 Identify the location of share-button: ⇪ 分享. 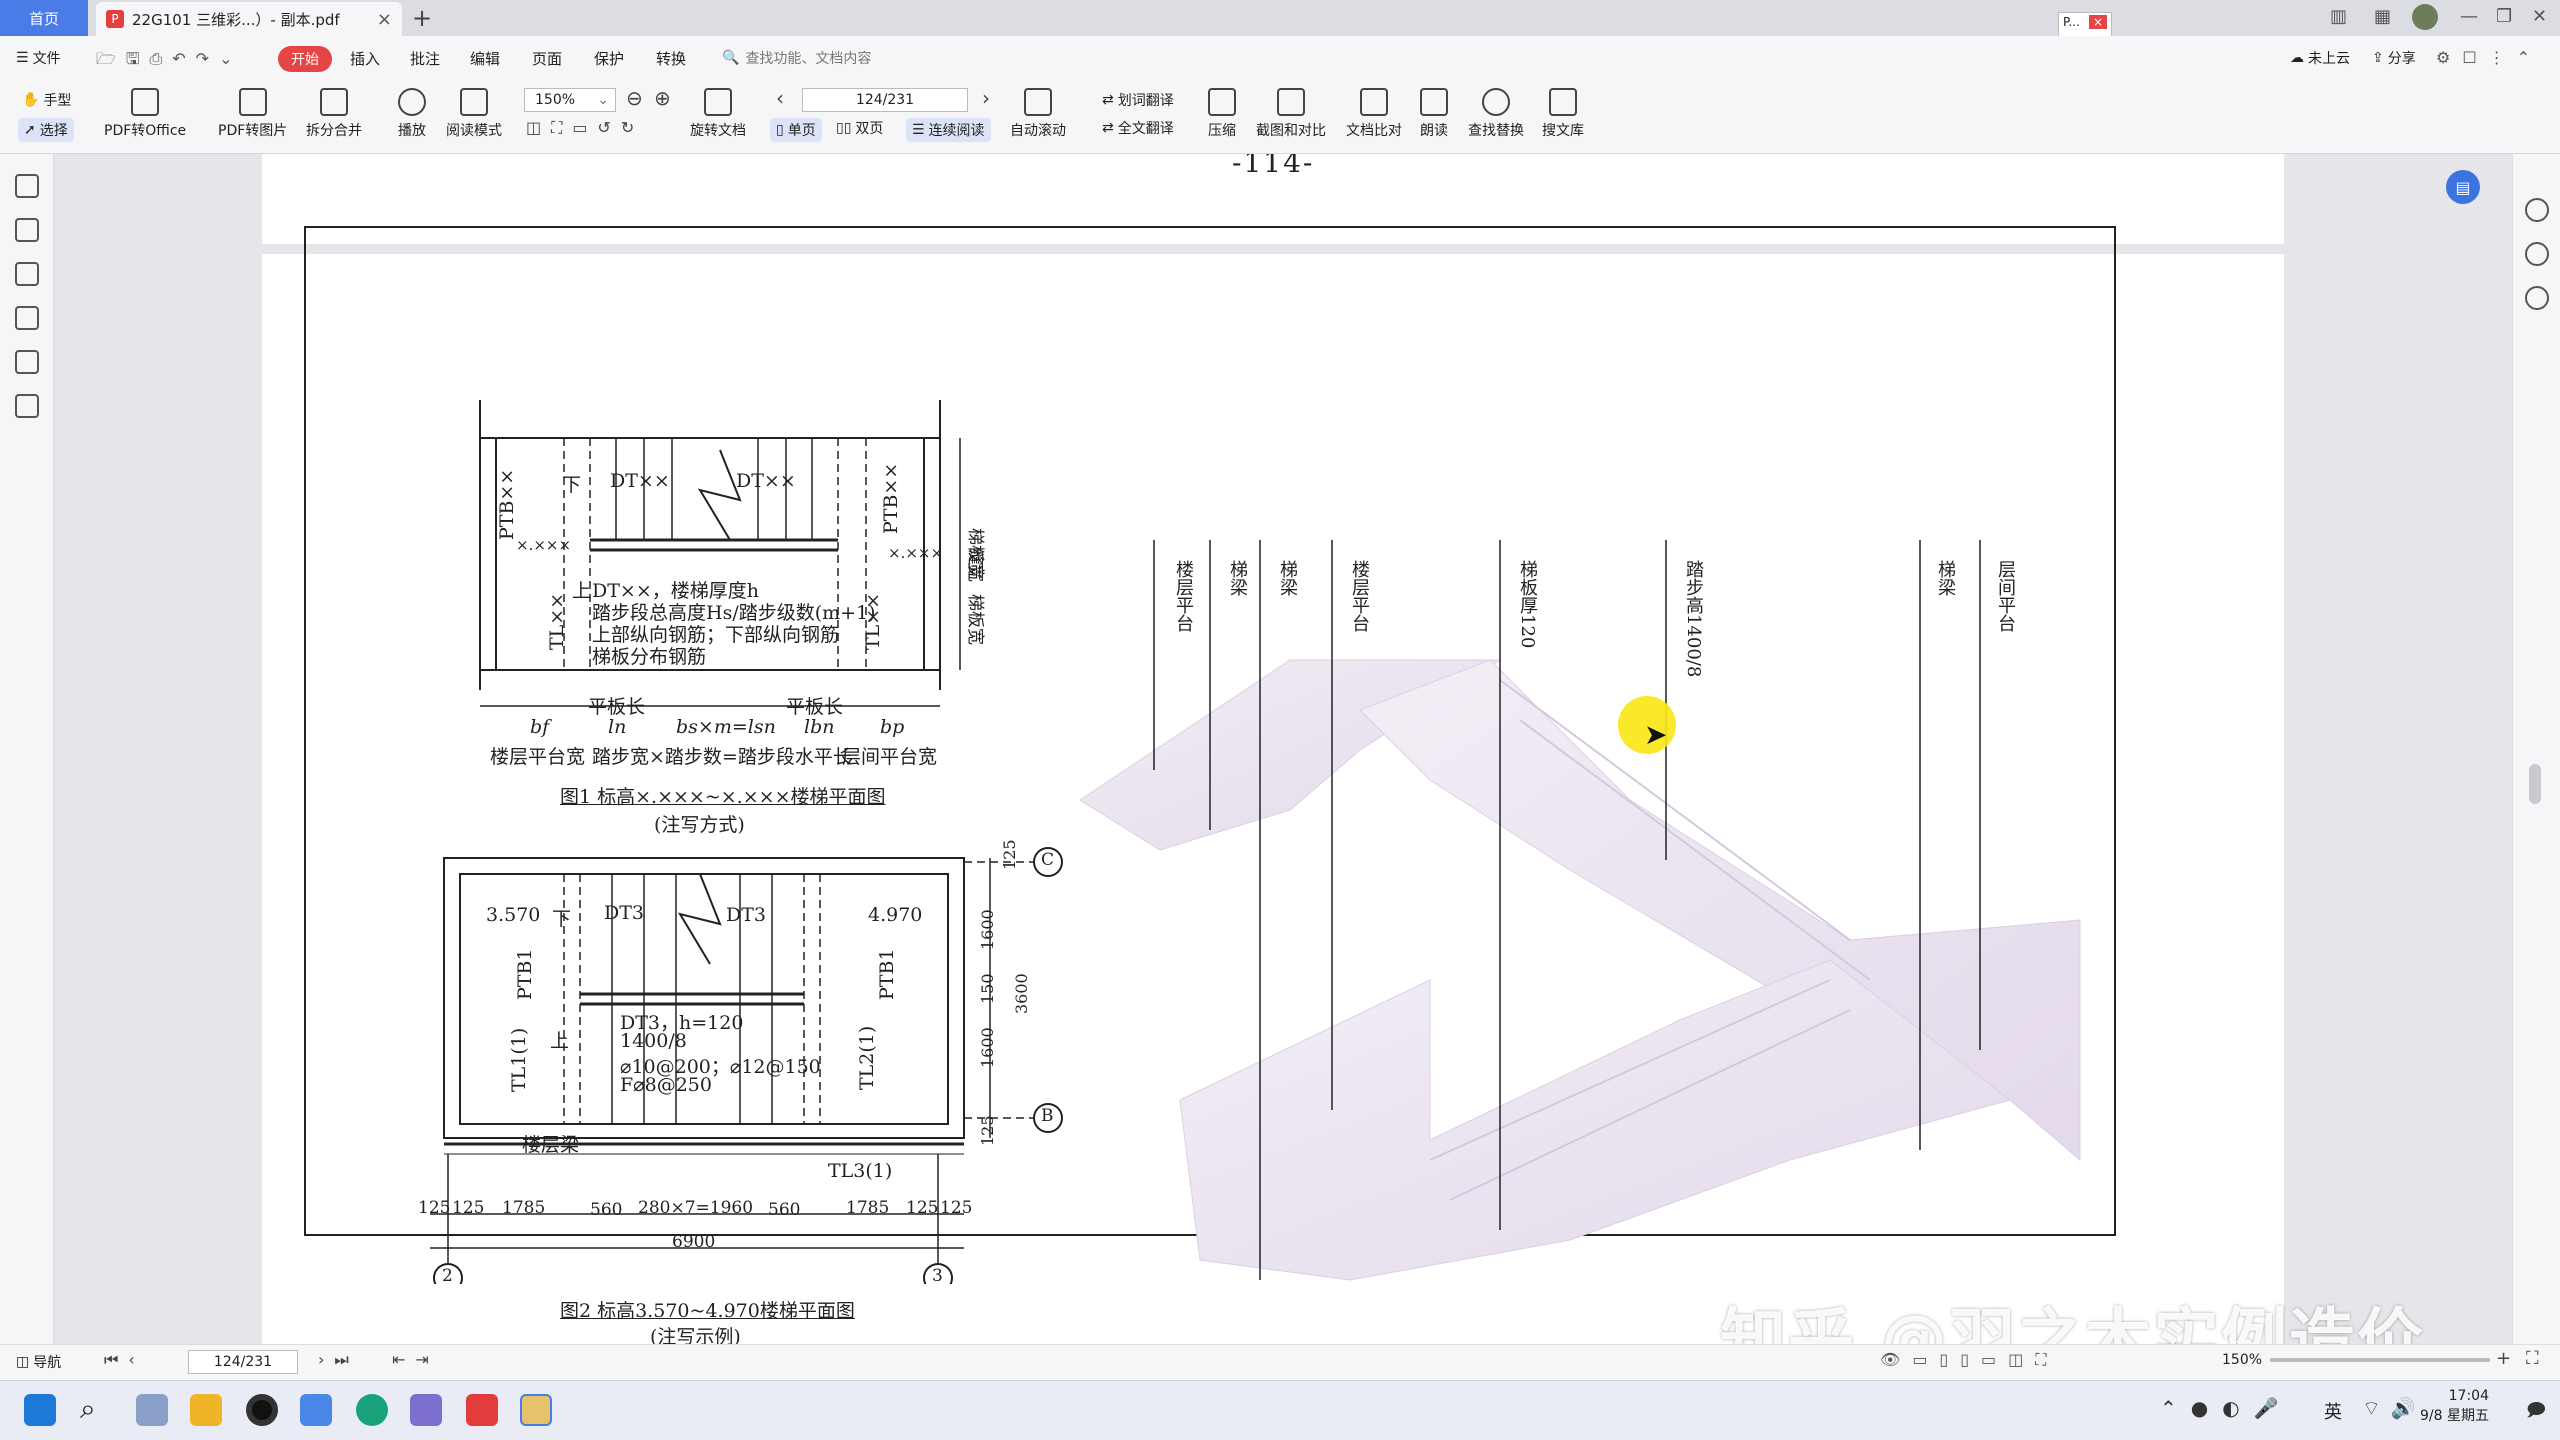
(2394, 58).